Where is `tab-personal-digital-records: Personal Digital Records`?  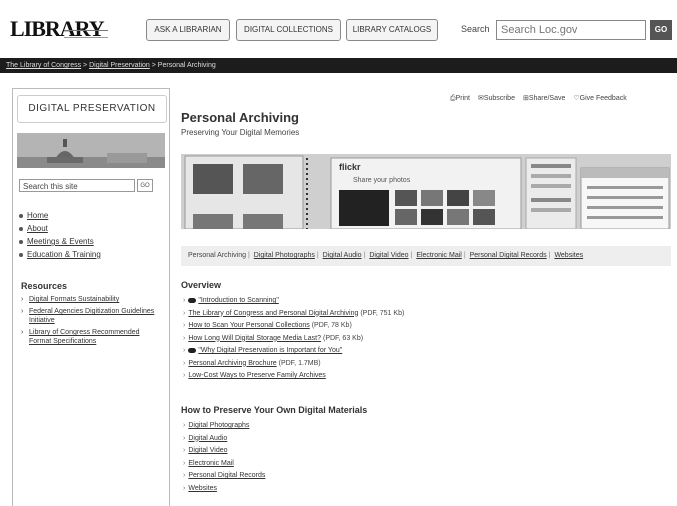
tab-personal-digital-records: Personal Digital Records is located at coordinates (508, 255).